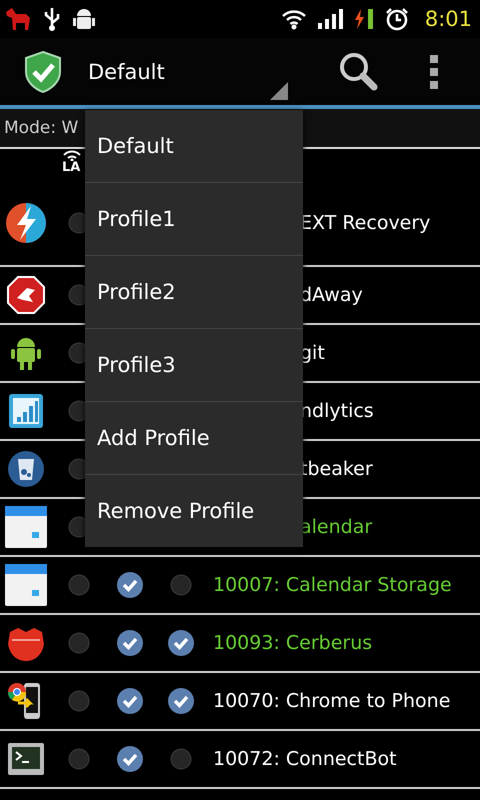 Image resolution: width=480 pixels, height=800 pixels. What do you see at coordinates (194, 438) in the screenshot?
I see `menu-item: Add Profile` at bounding box center [194, 438].